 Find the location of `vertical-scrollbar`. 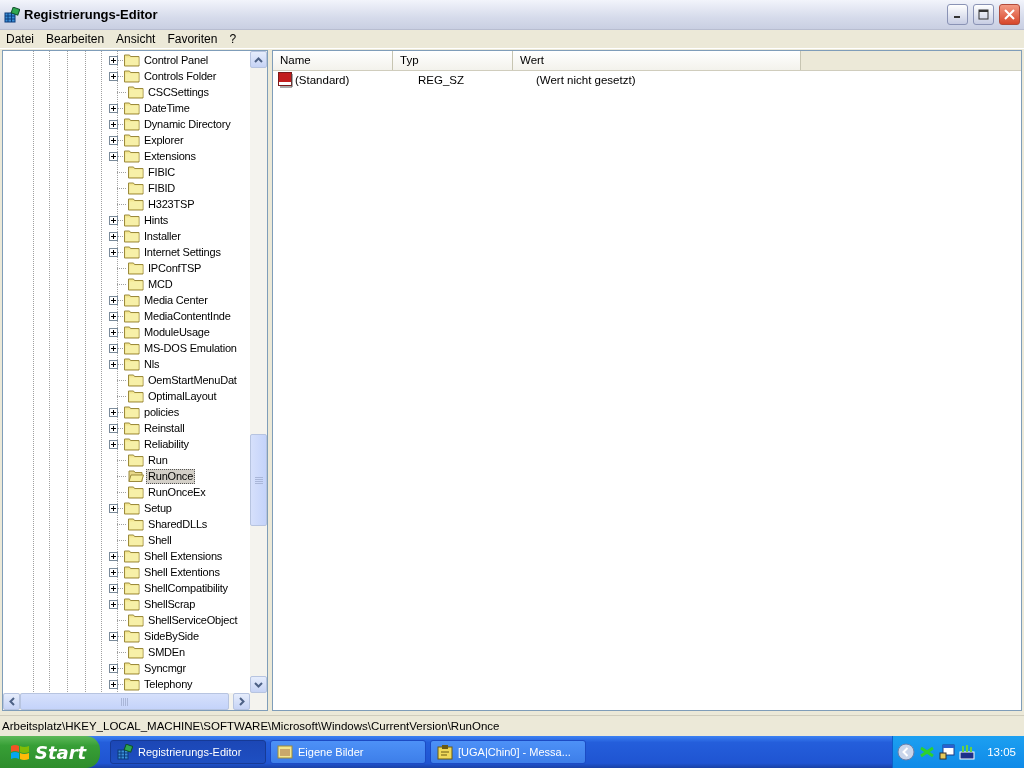

vertical-scrollbar is located at coordinates (258, 372).